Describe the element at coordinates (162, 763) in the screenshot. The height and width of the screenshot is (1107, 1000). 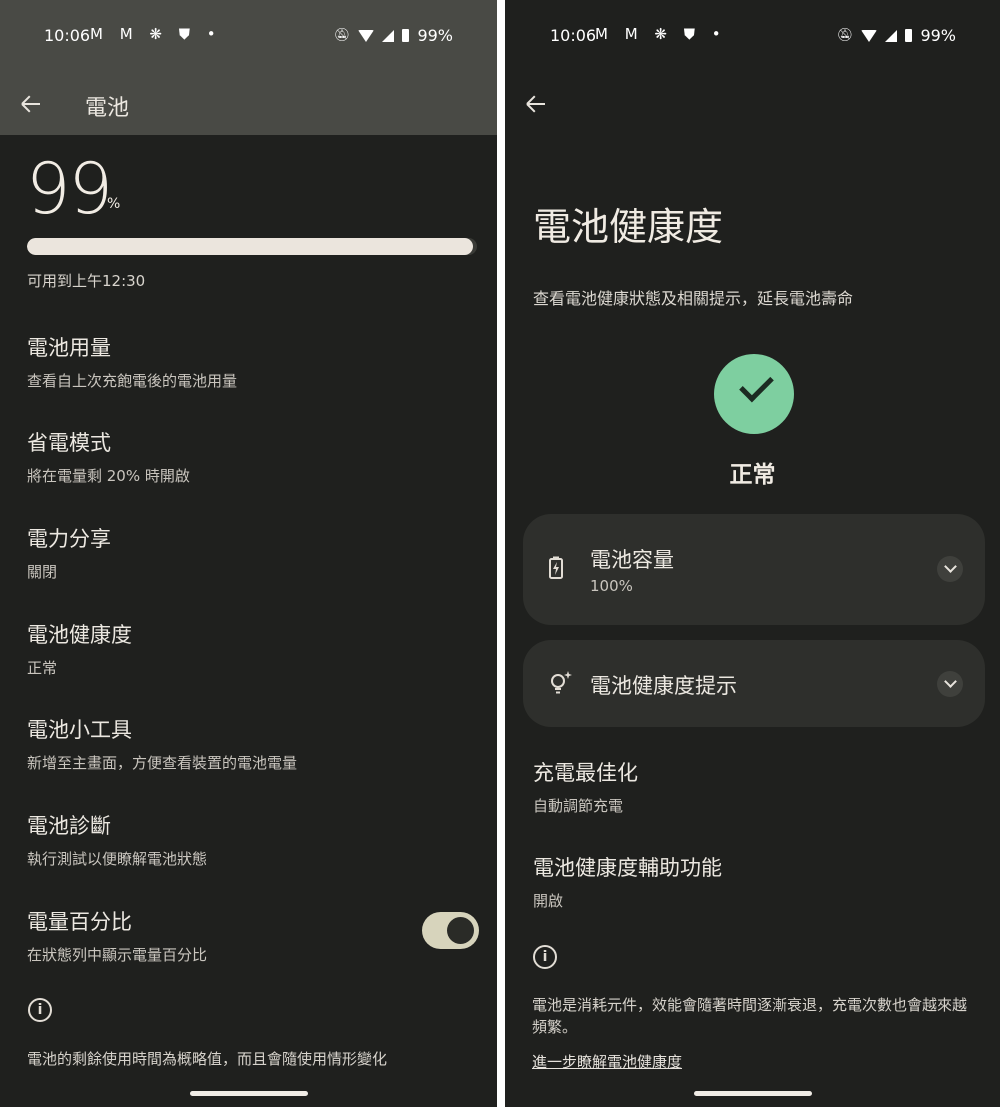
I see `list-item-subtitle: 新增至主畫面，方便查看裝置的電池電量` at that location.